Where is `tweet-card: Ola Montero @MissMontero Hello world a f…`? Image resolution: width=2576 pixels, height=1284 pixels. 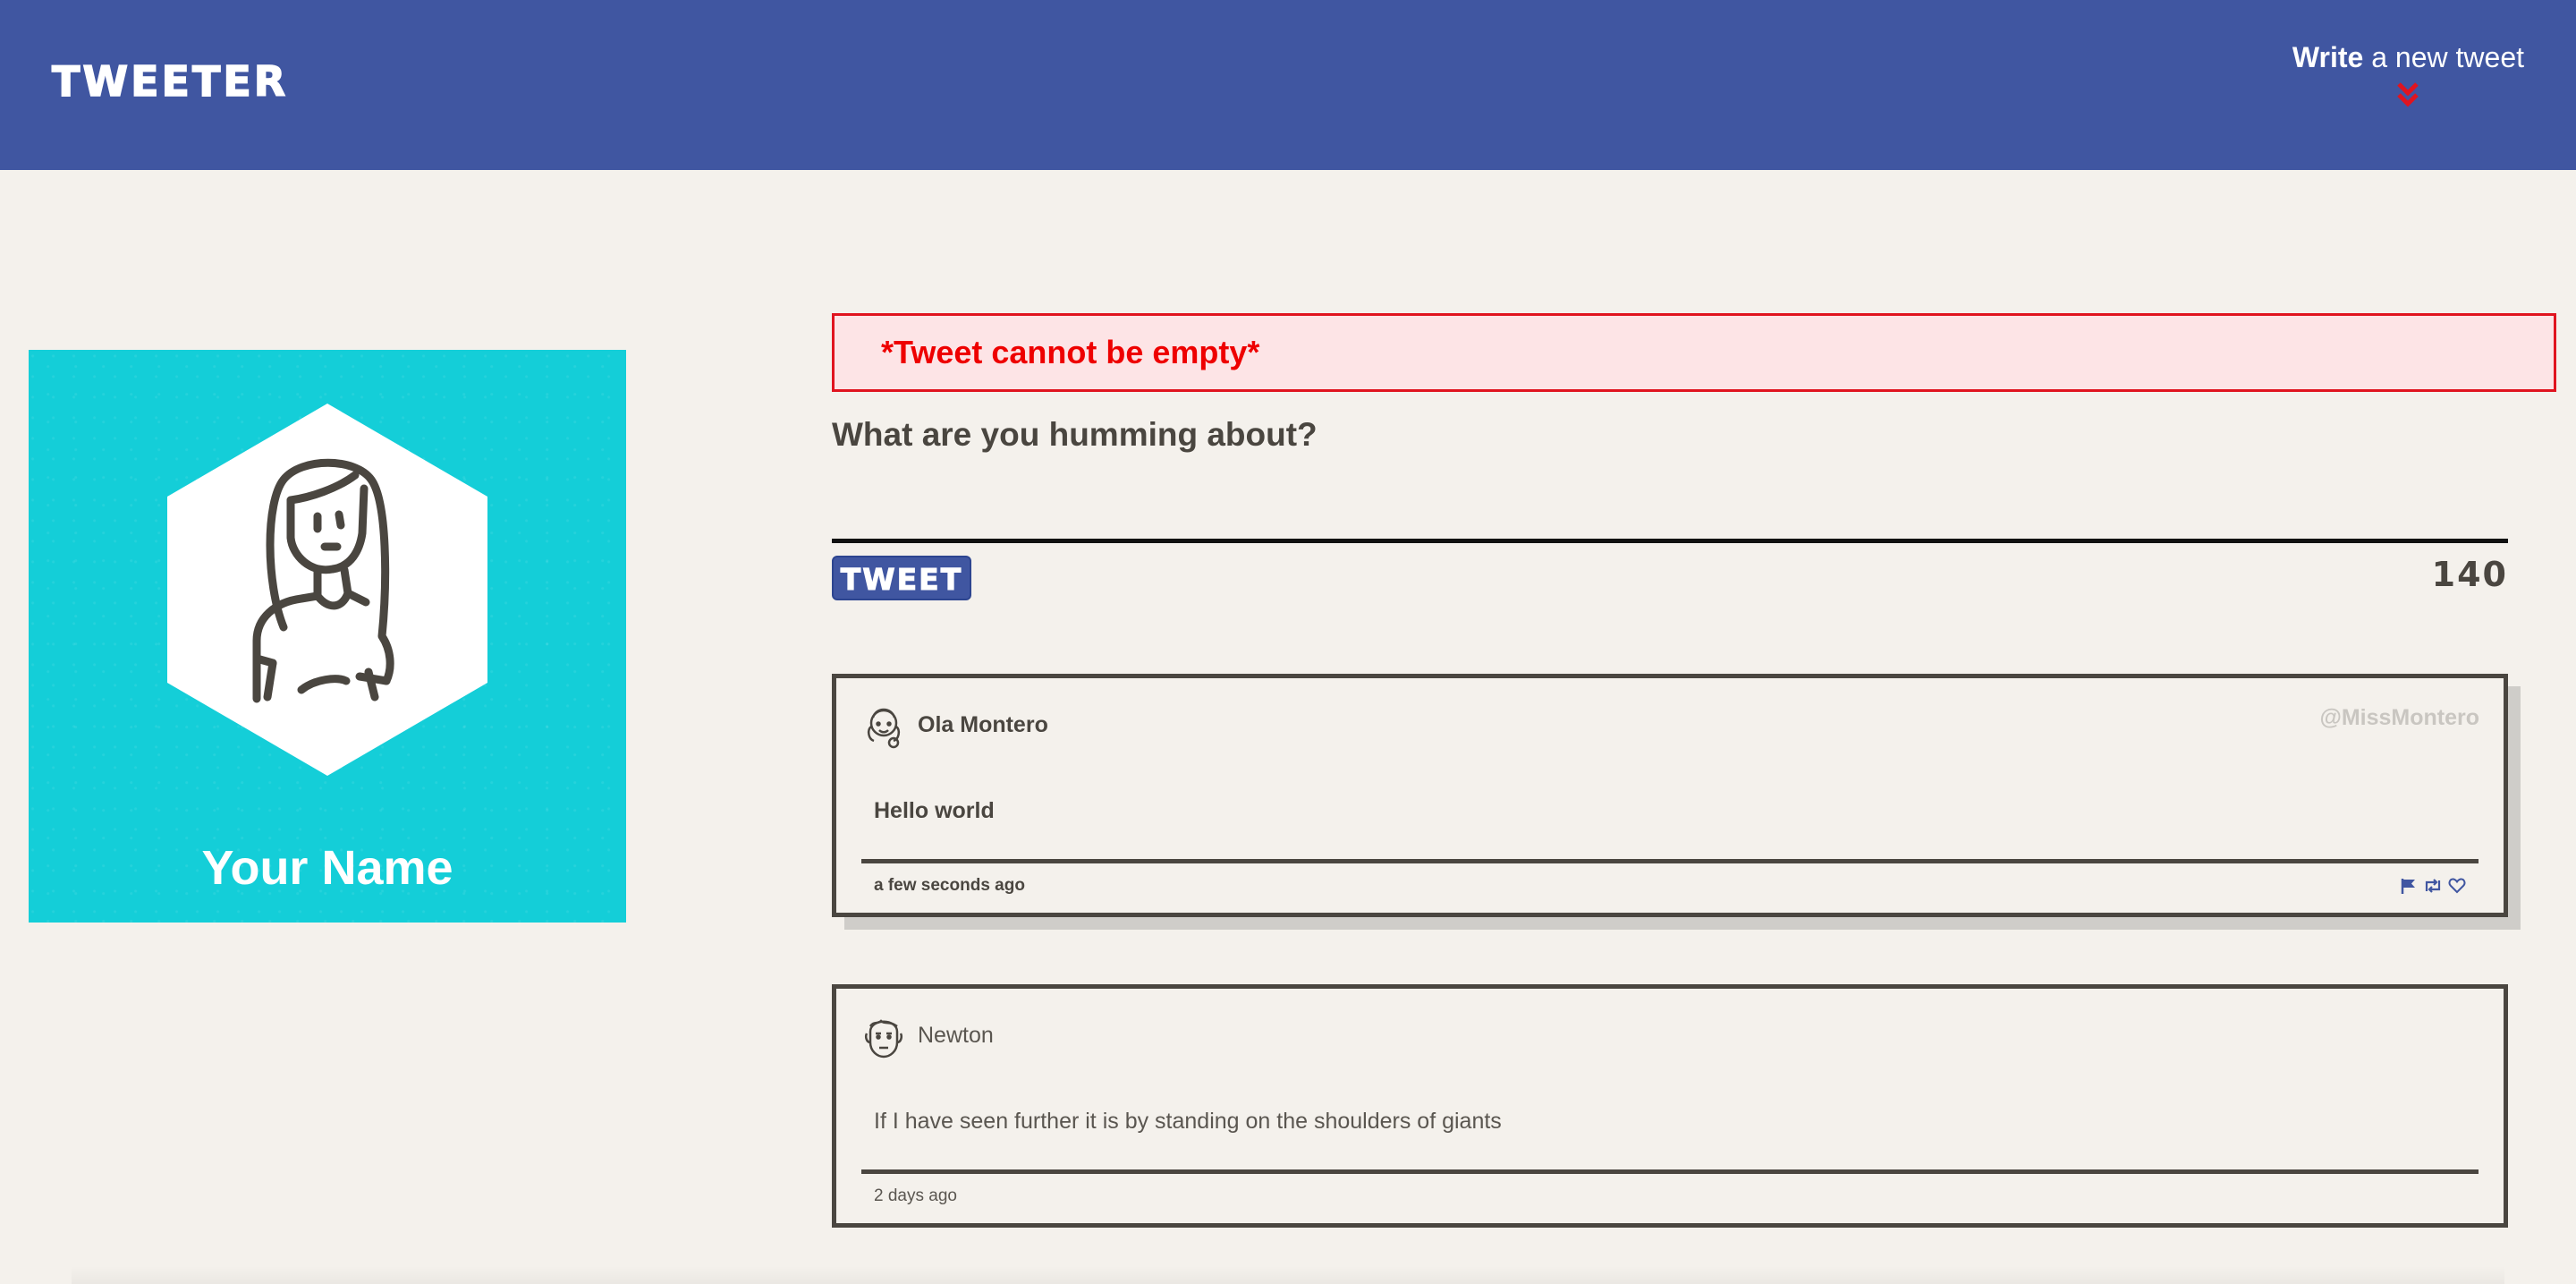 tweet-card: Ola Montero @MissMontero Hello world a f… is located at coordinates (1670, 795).